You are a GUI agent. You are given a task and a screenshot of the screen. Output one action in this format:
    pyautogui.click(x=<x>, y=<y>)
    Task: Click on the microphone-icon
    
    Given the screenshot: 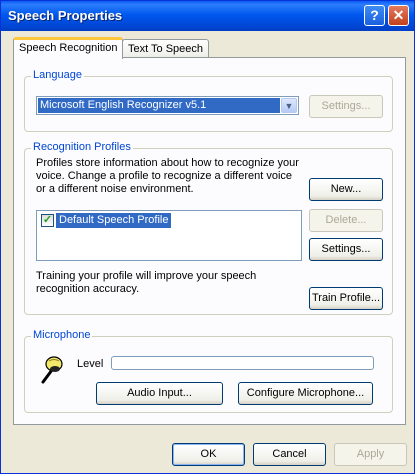 What is the action you would take?
    pyautogui.click(x=52, y=370)
    